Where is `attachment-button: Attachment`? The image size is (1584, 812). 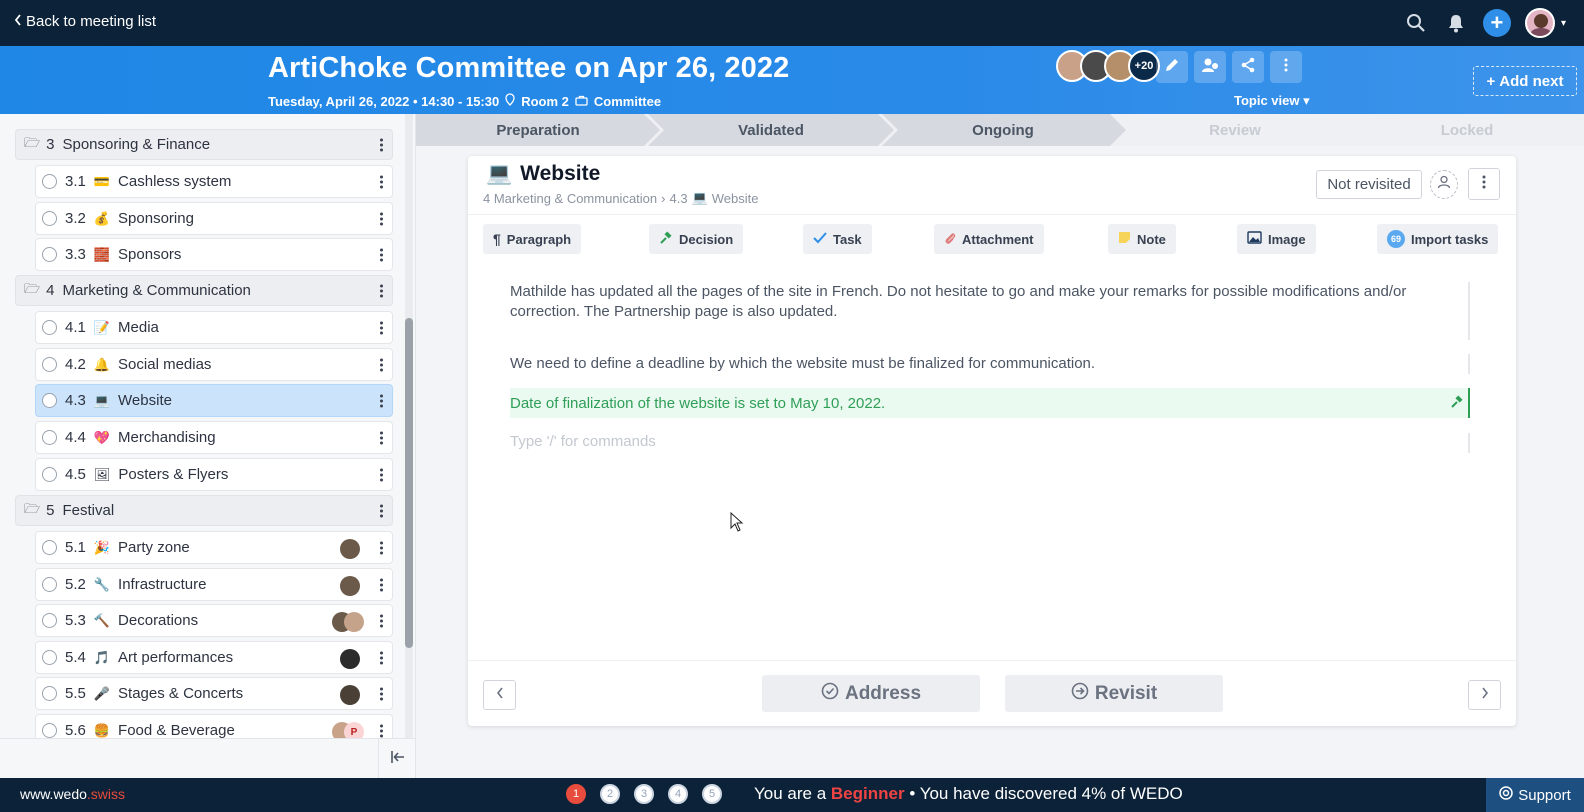
attachment-button: Attachment is located at coordinates (989, 239).